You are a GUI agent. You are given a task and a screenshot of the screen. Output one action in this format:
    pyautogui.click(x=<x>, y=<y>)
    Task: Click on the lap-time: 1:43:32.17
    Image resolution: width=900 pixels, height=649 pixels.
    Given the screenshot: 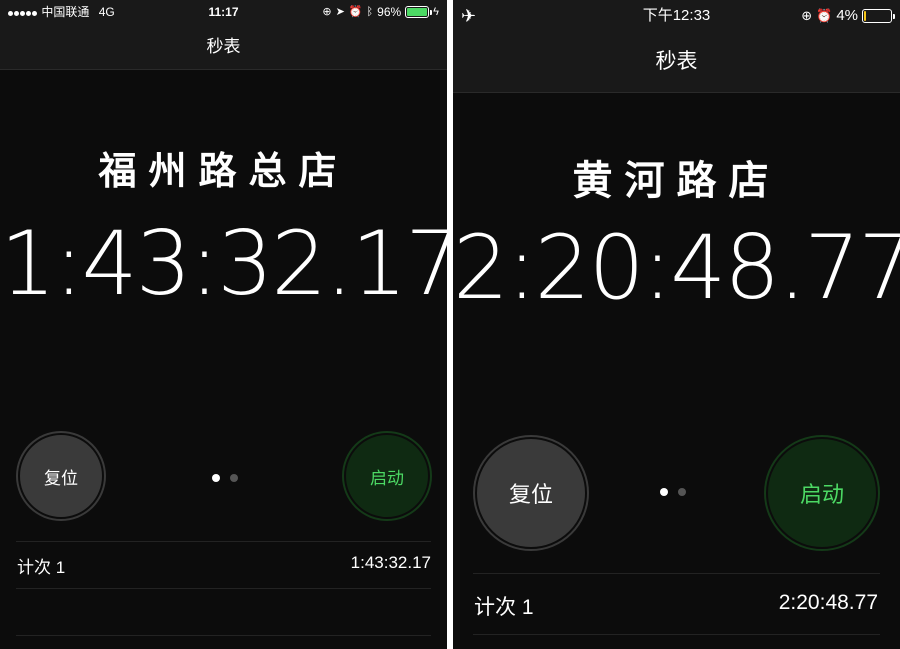 What is the action you would take?
    pyautogui.click(x=390, y=562)
    